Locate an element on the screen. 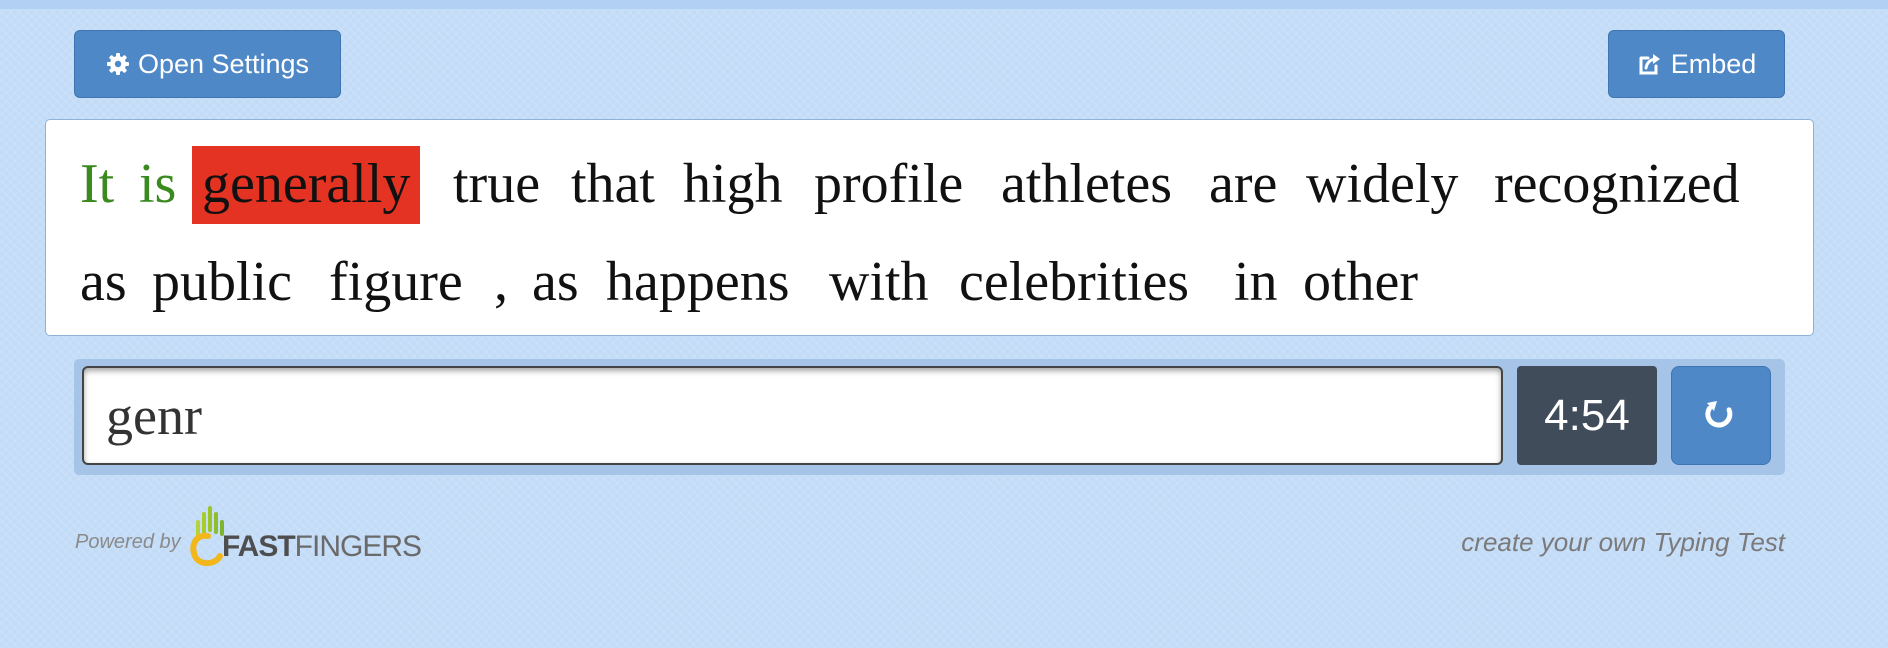 The width and height of the screenshot is (1888, 648). top-strip is located at coordinates (944, 4).